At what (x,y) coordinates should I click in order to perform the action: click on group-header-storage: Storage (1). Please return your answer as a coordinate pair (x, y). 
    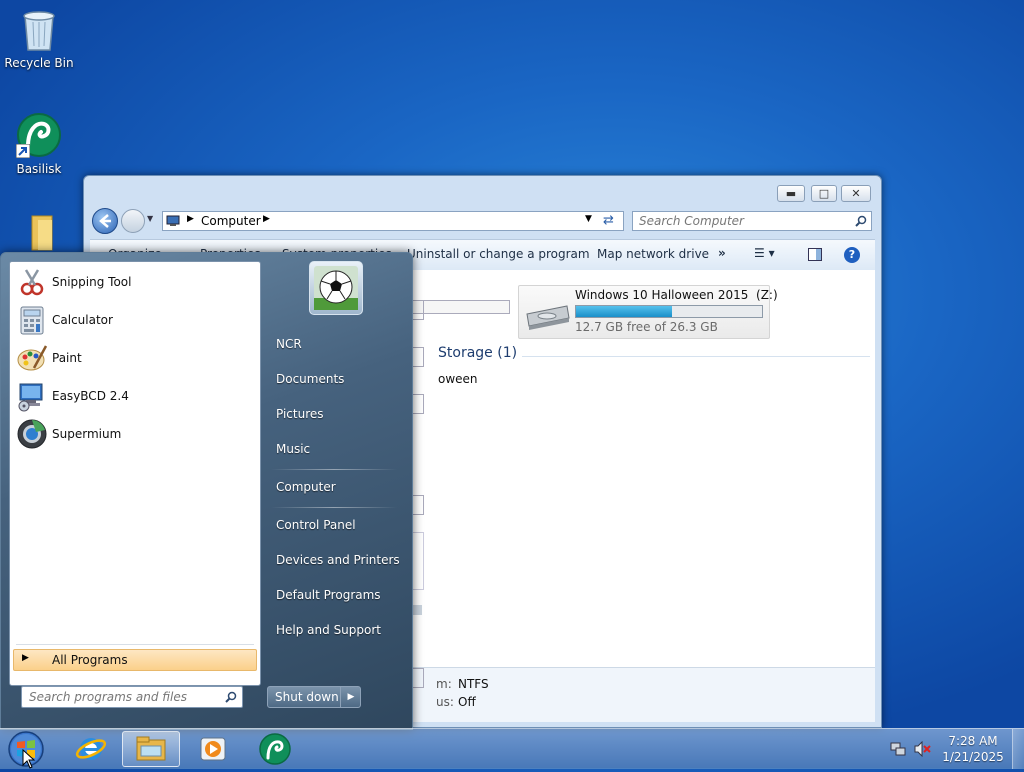
    Looking at the image, I should click on (477, 353).